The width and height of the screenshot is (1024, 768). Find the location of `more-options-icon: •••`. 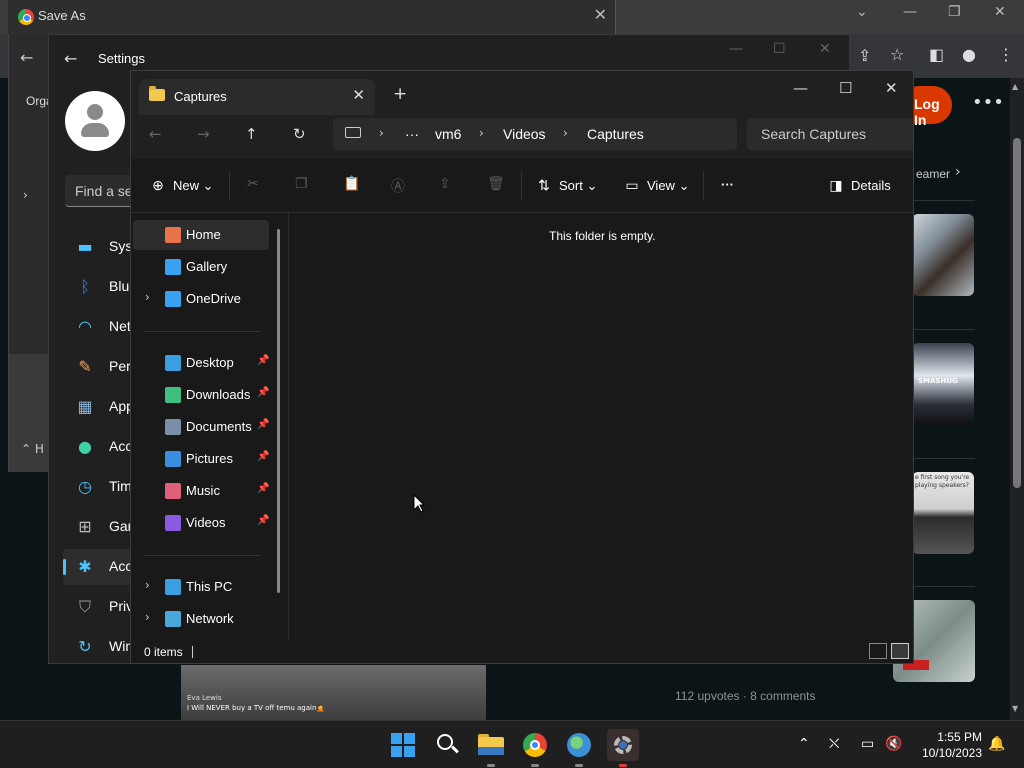

more-options-icon: ••• is located at coordinates (988, 102).